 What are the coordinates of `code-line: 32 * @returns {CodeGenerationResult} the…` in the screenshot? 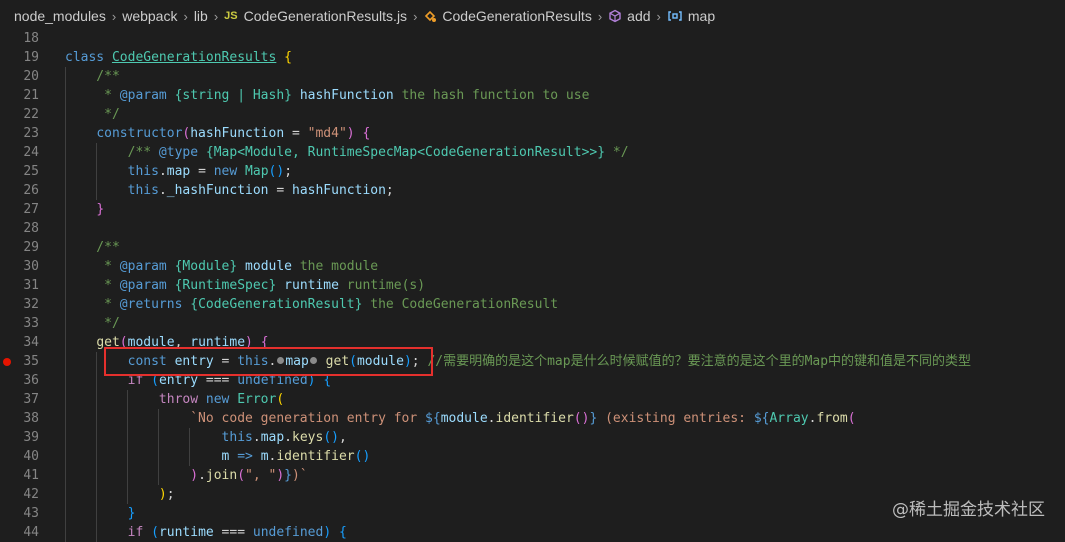 It's located at (532, 304).